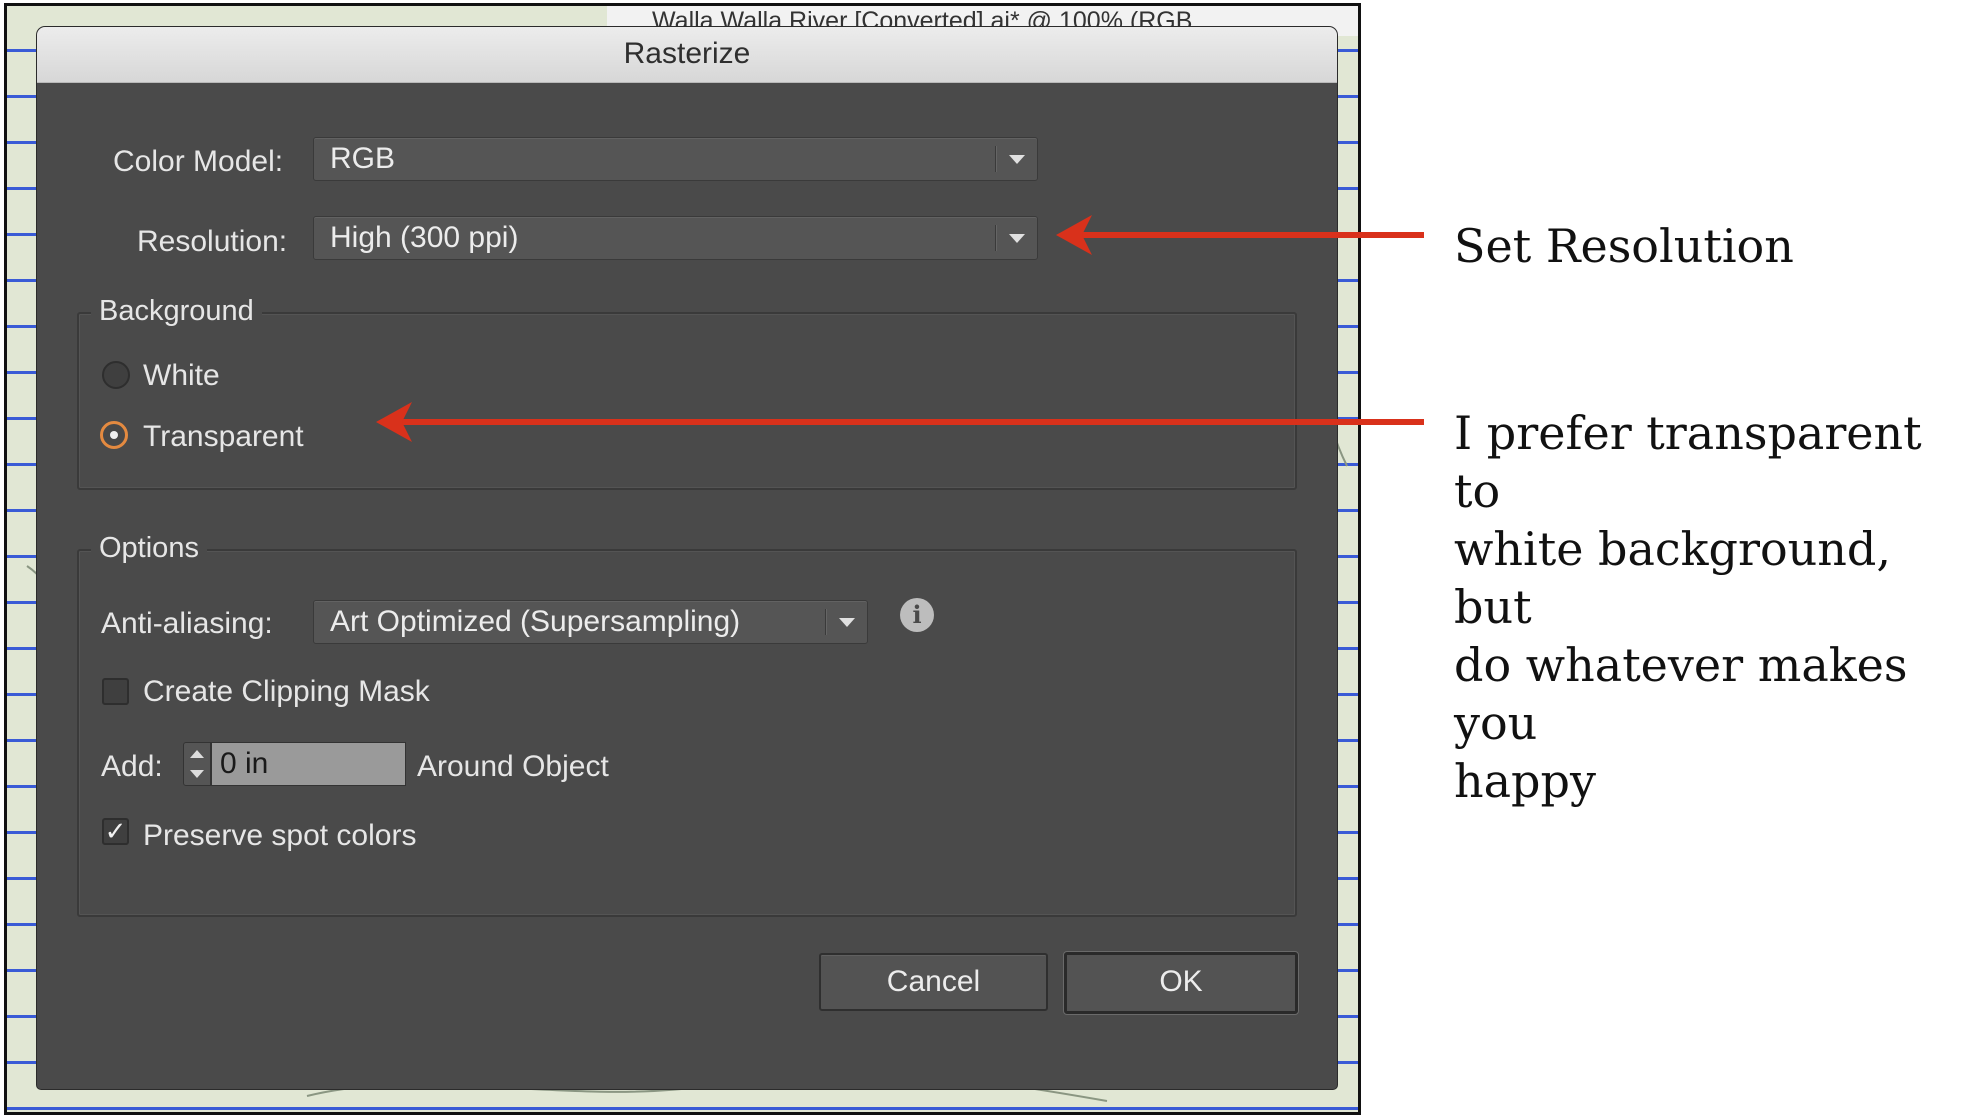 The width and height of the screenshot is (1961, 1120). Describe the element at coordinates (1525, 781) in the screenshot. I see `note-line: happy` at that location.